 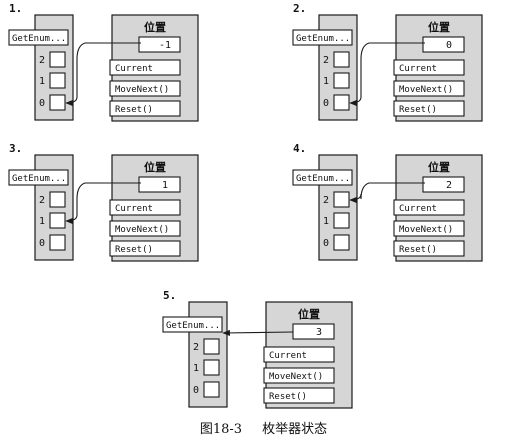 What do you see at coordinates (299, 8) in the screenshot?
I see `step-number: 2.` at bounding box center [299, 8].